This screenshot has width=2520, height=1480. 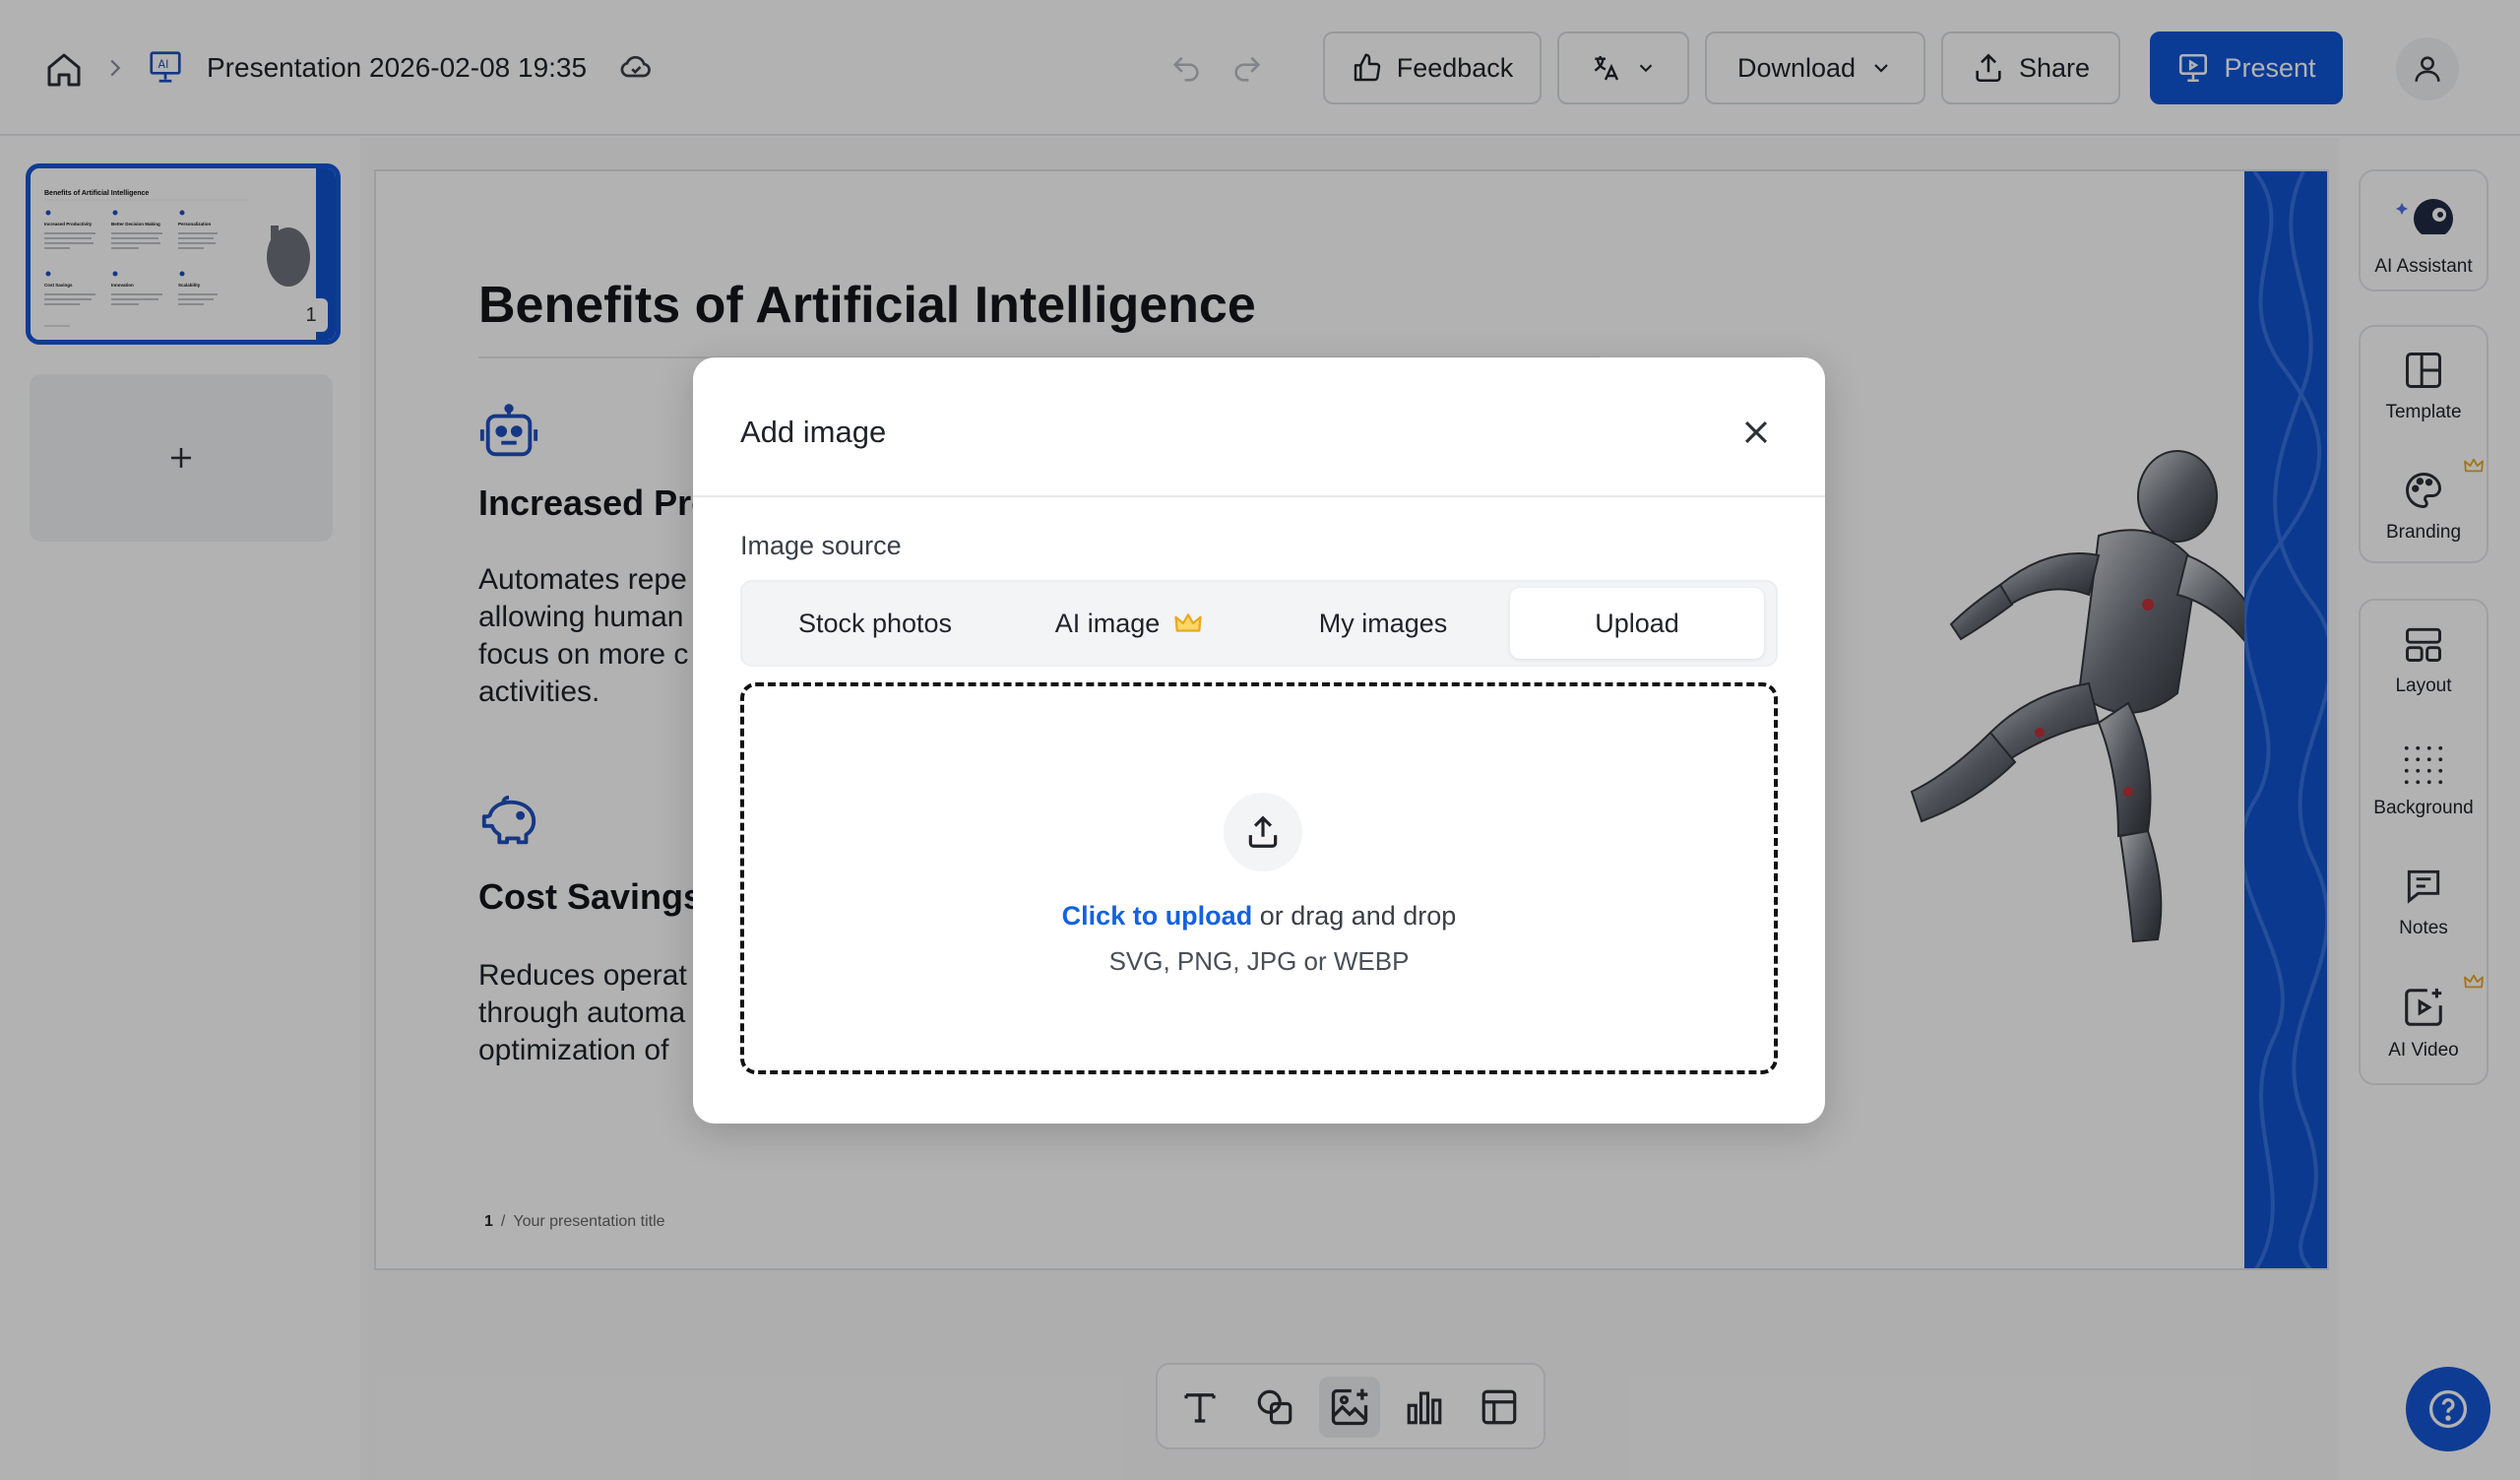 What do you see at coordinates (1354, 916) in the screenshot?
I see `drag-drop-text: or drag and drop` at bounding box center [1354, 916].